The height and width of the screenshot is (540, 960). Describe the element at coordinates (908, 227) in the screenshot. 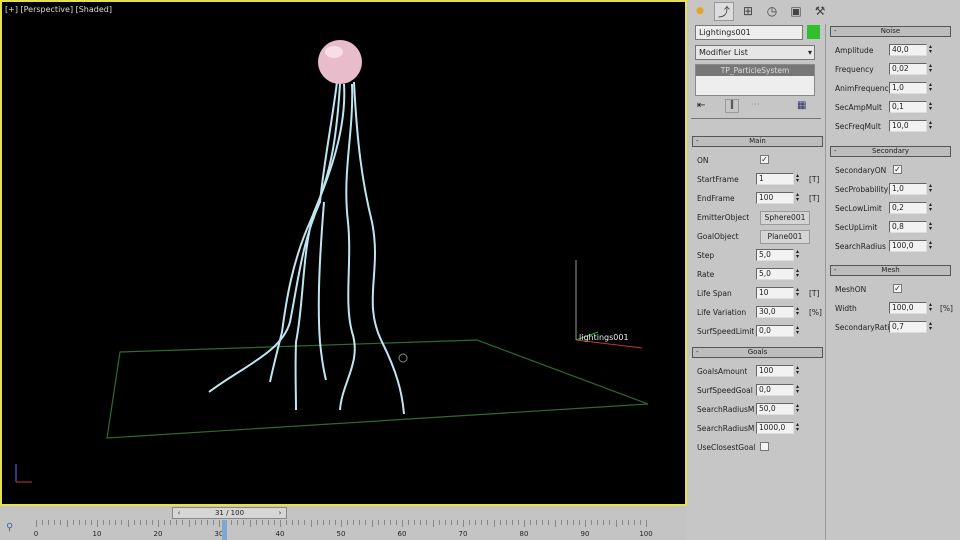

I see `param-spinner-field: 0,8` at that location.